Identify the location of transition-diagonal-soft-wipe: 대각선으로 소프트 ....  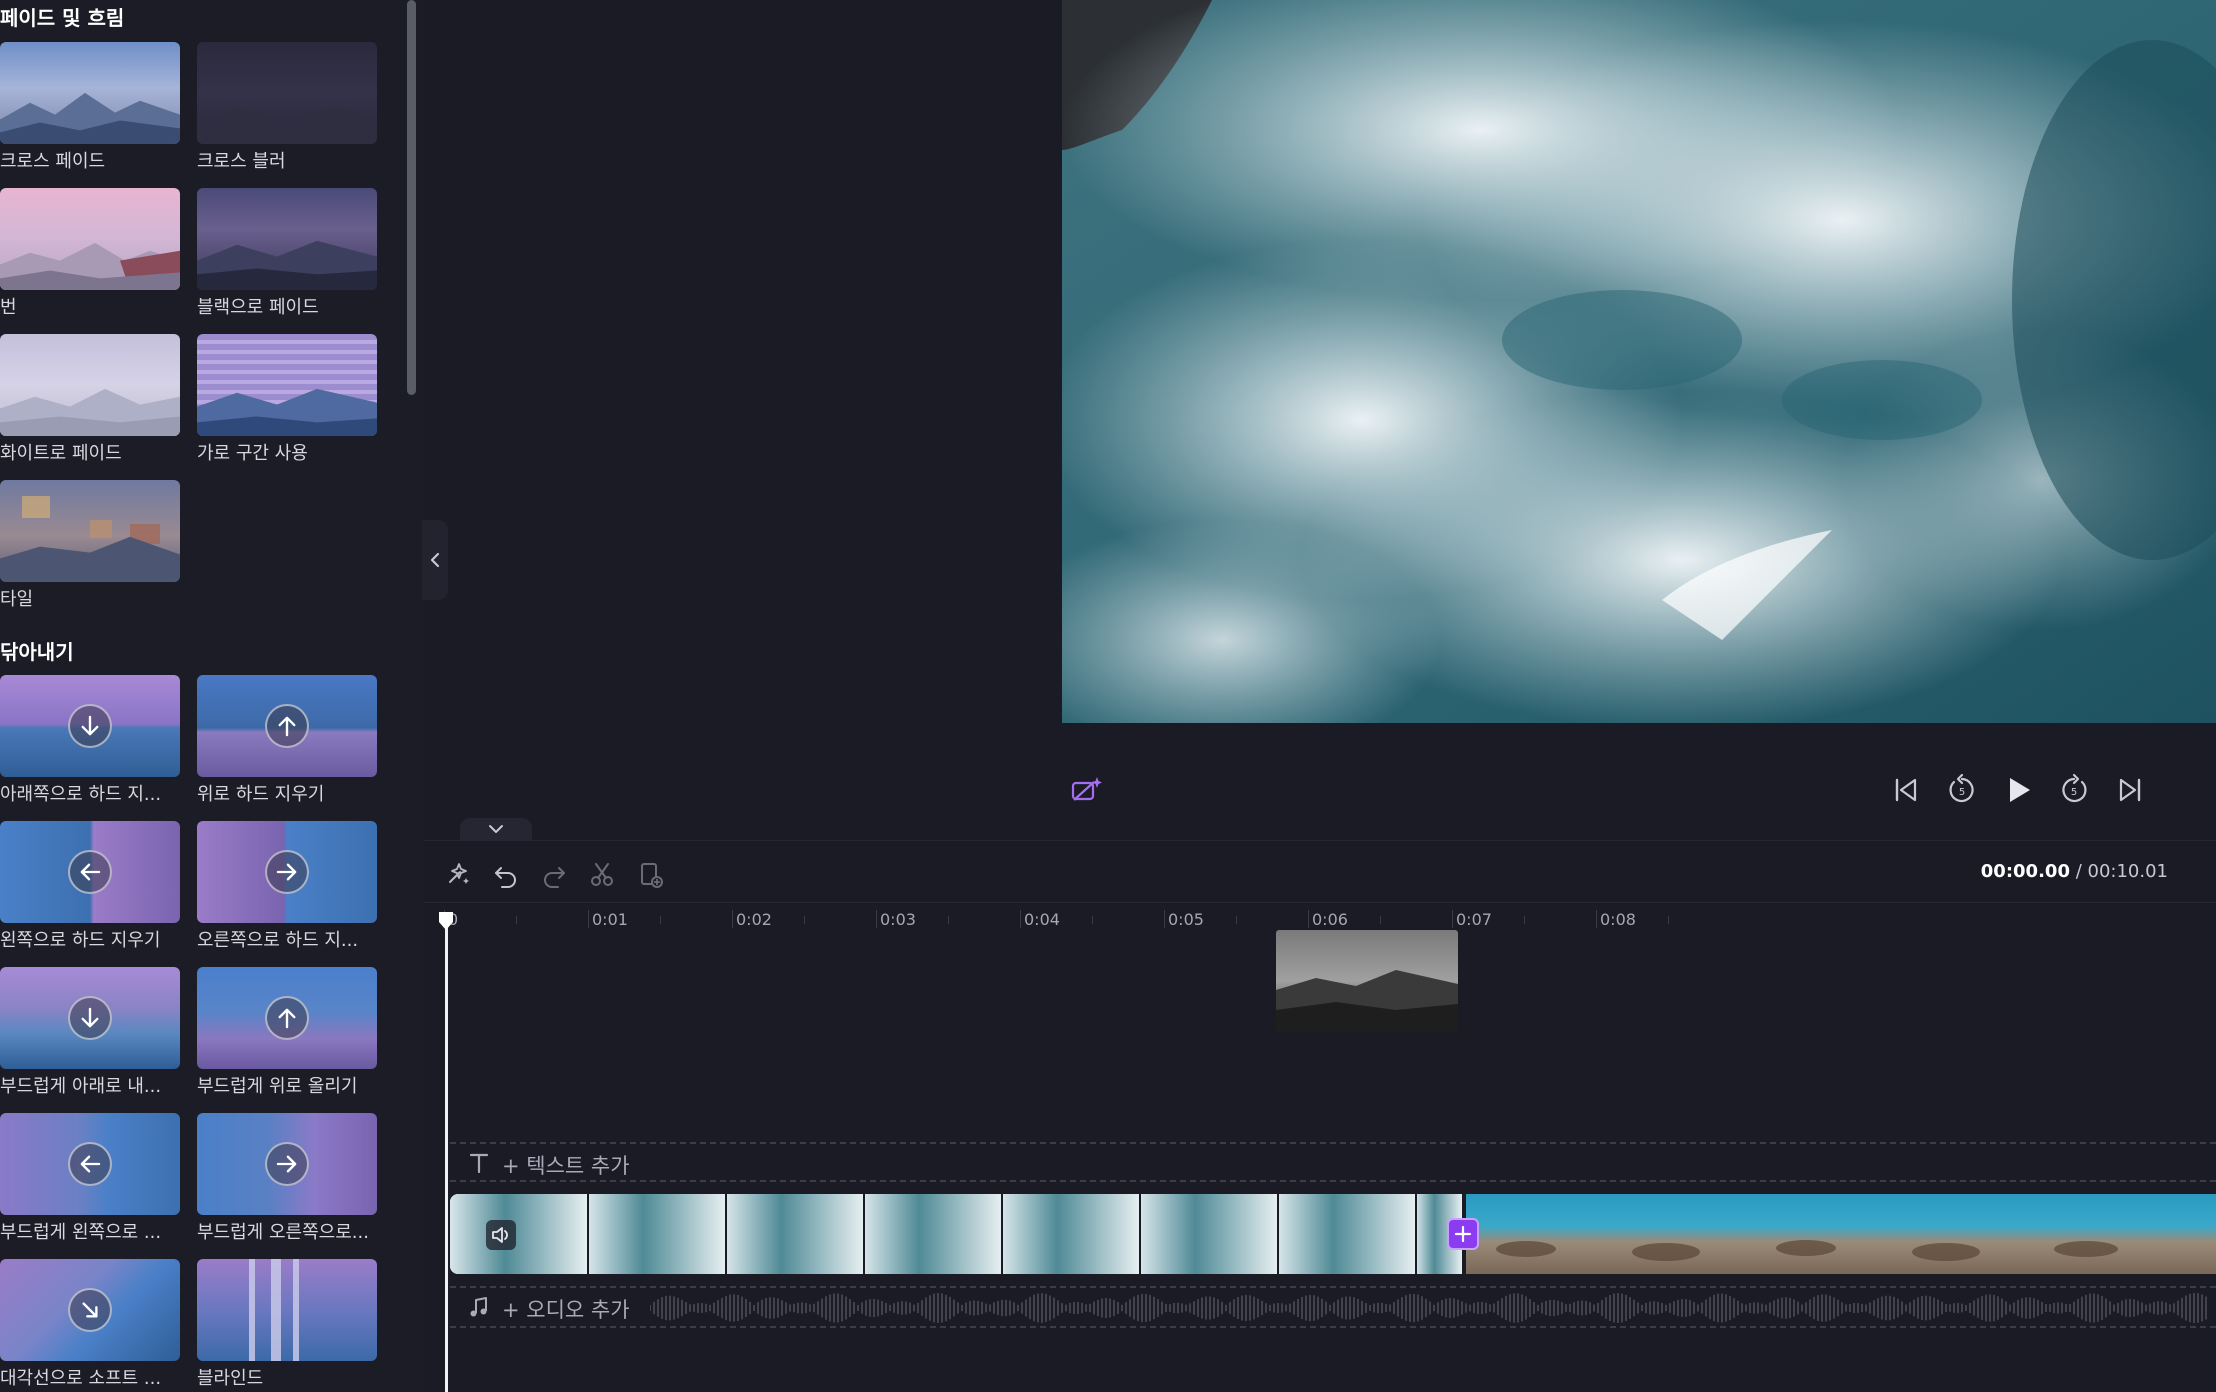
(90, 1324).